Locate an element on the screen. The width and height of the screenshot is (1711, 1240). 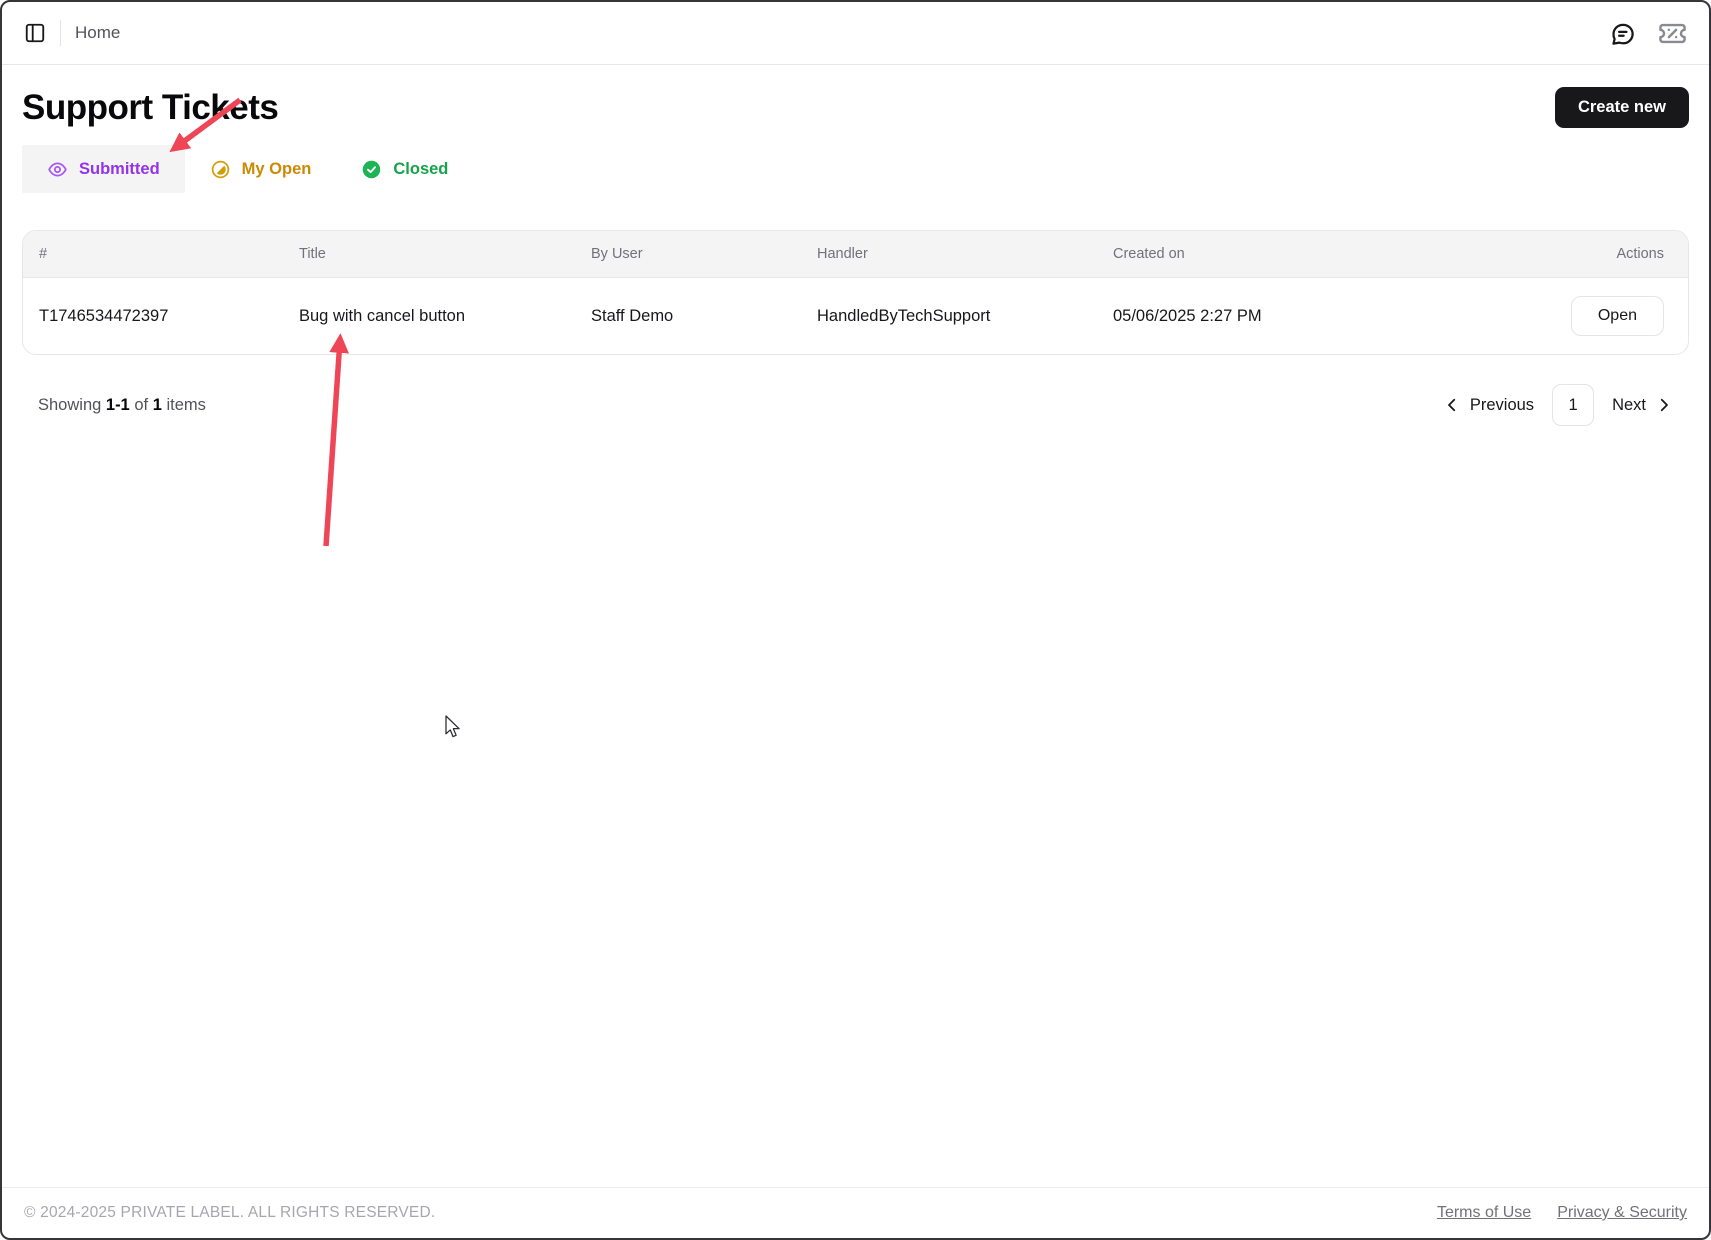
feedback-button is located at coordinates (1622, 33).